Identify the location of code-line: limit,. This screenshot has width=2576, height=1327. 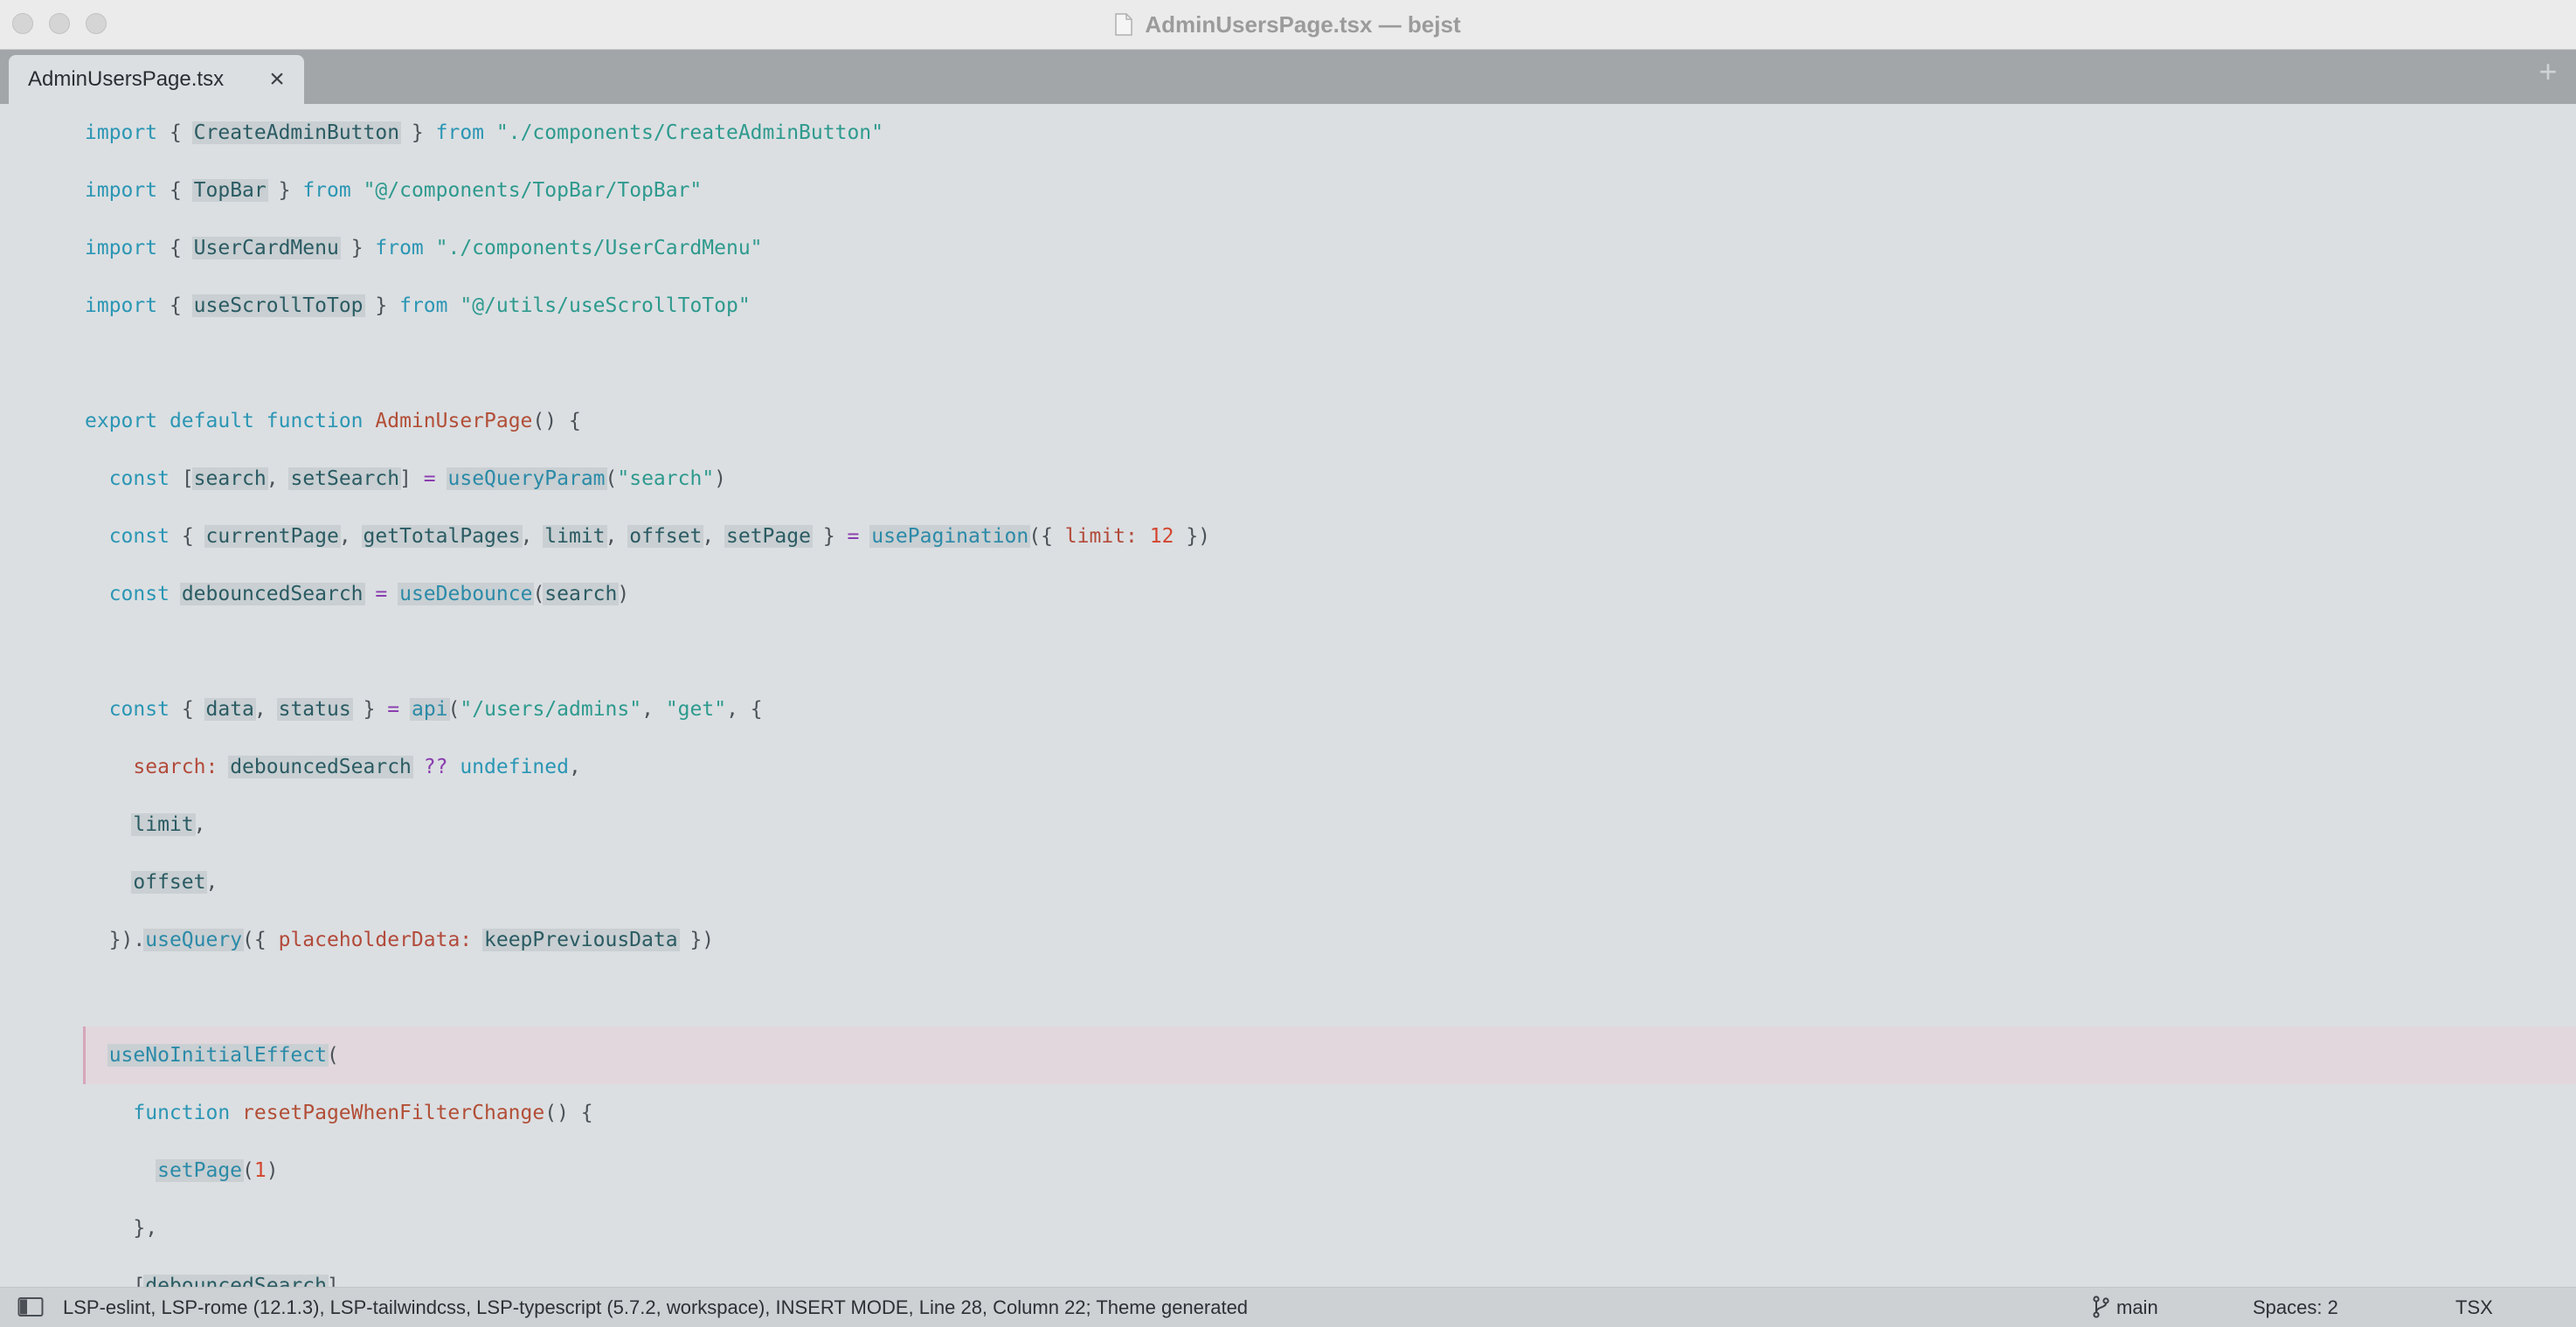
(1288, 825).